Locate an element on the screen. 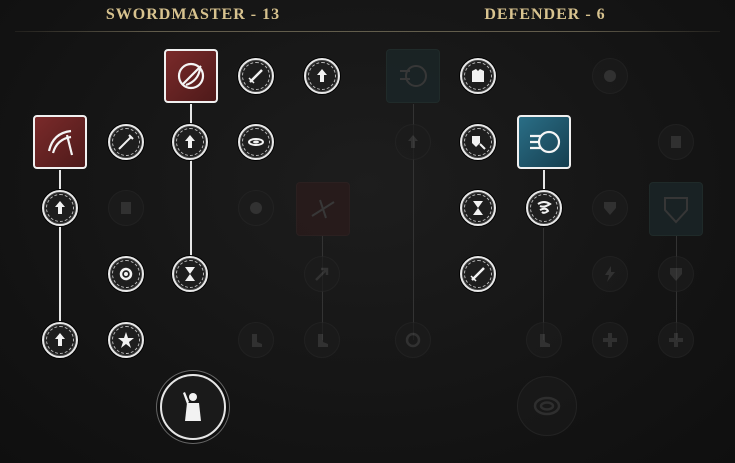 This screenshot has height=463, width=735. skill-sword-strike-defender is located at coordinates (478, 274).